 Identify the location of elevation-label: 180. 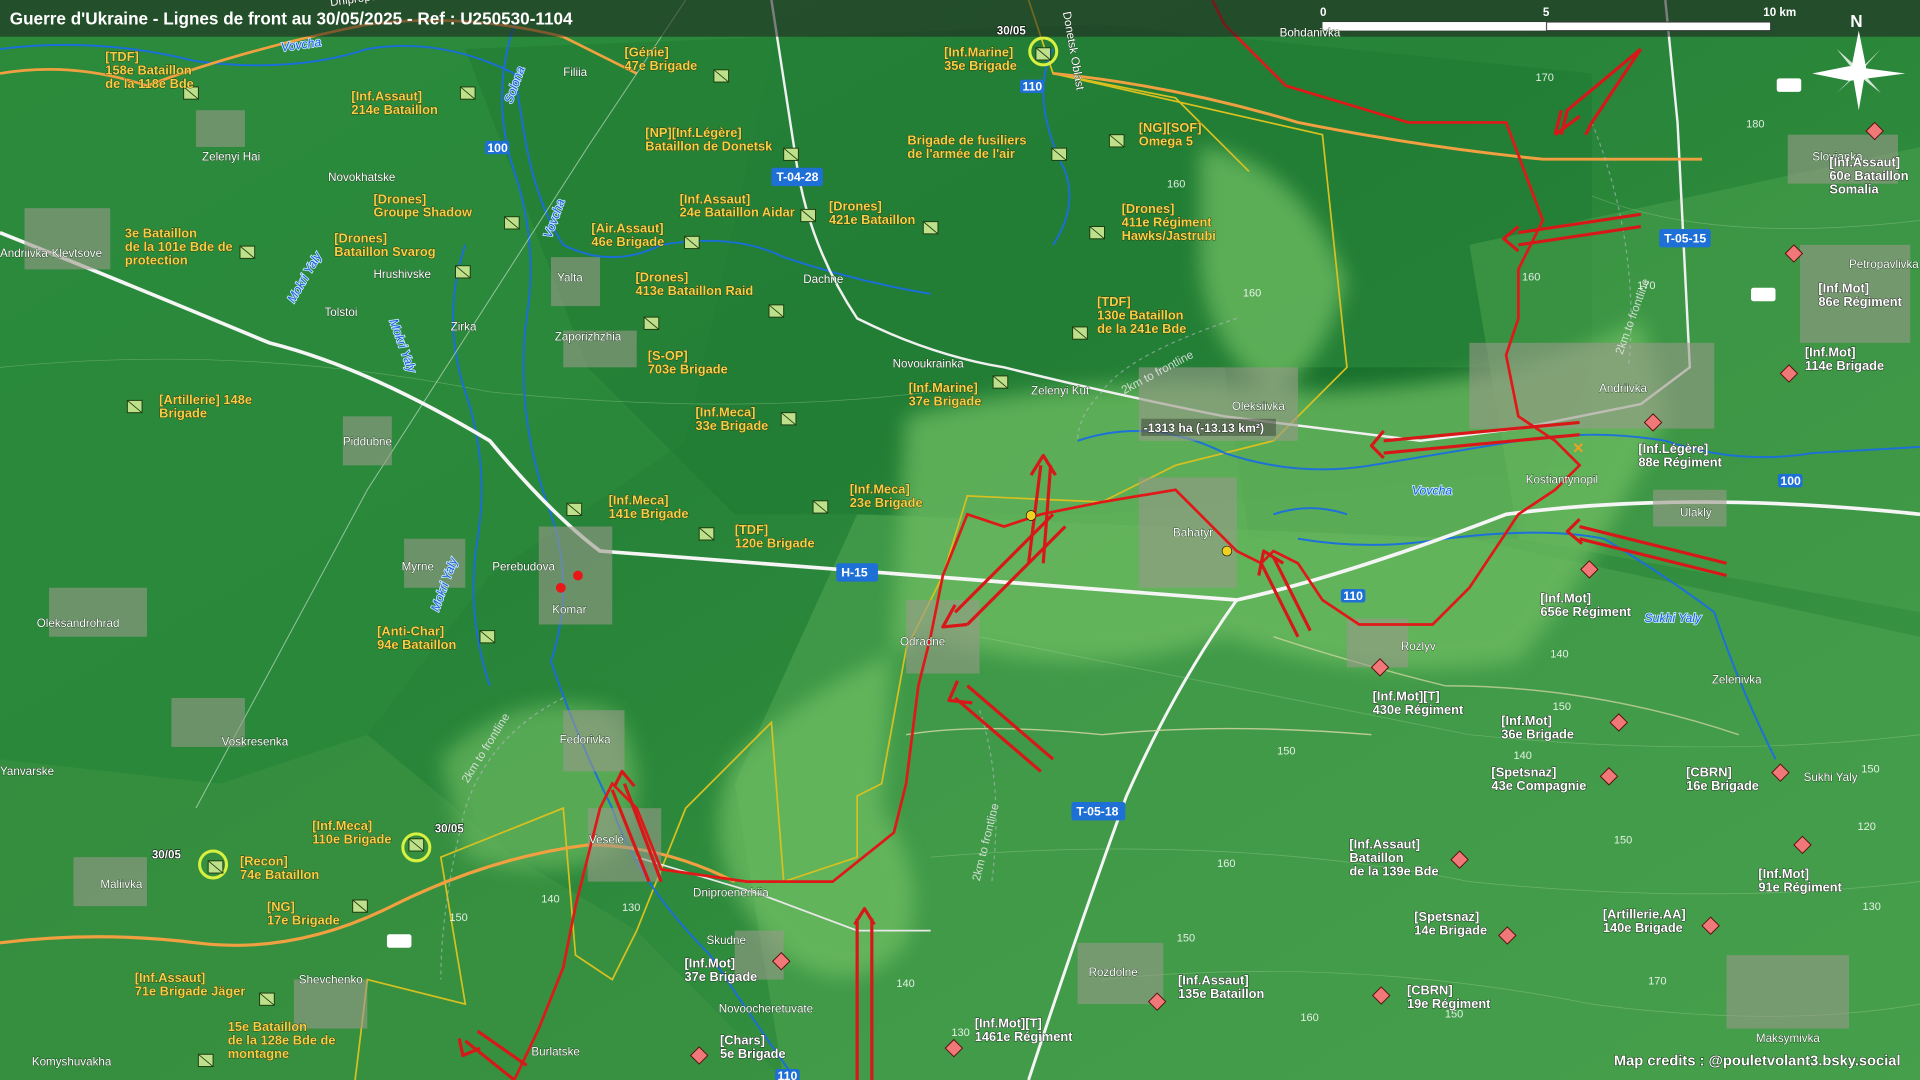
(1755, 124).